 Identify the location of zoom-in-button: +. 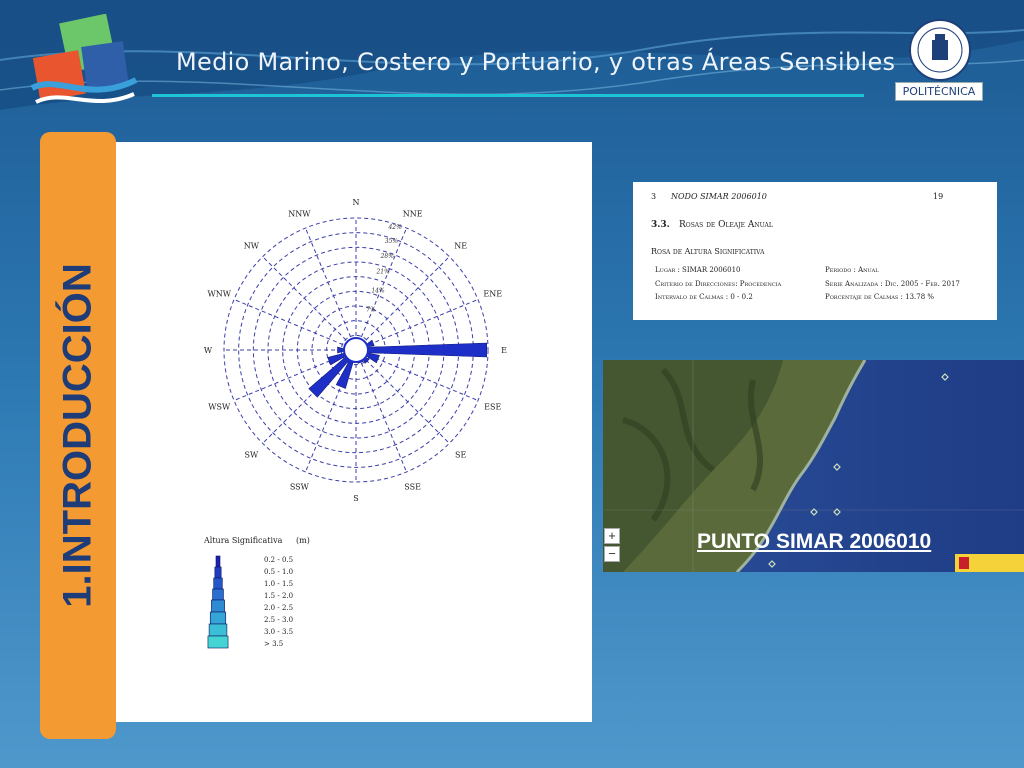
(612, 536).